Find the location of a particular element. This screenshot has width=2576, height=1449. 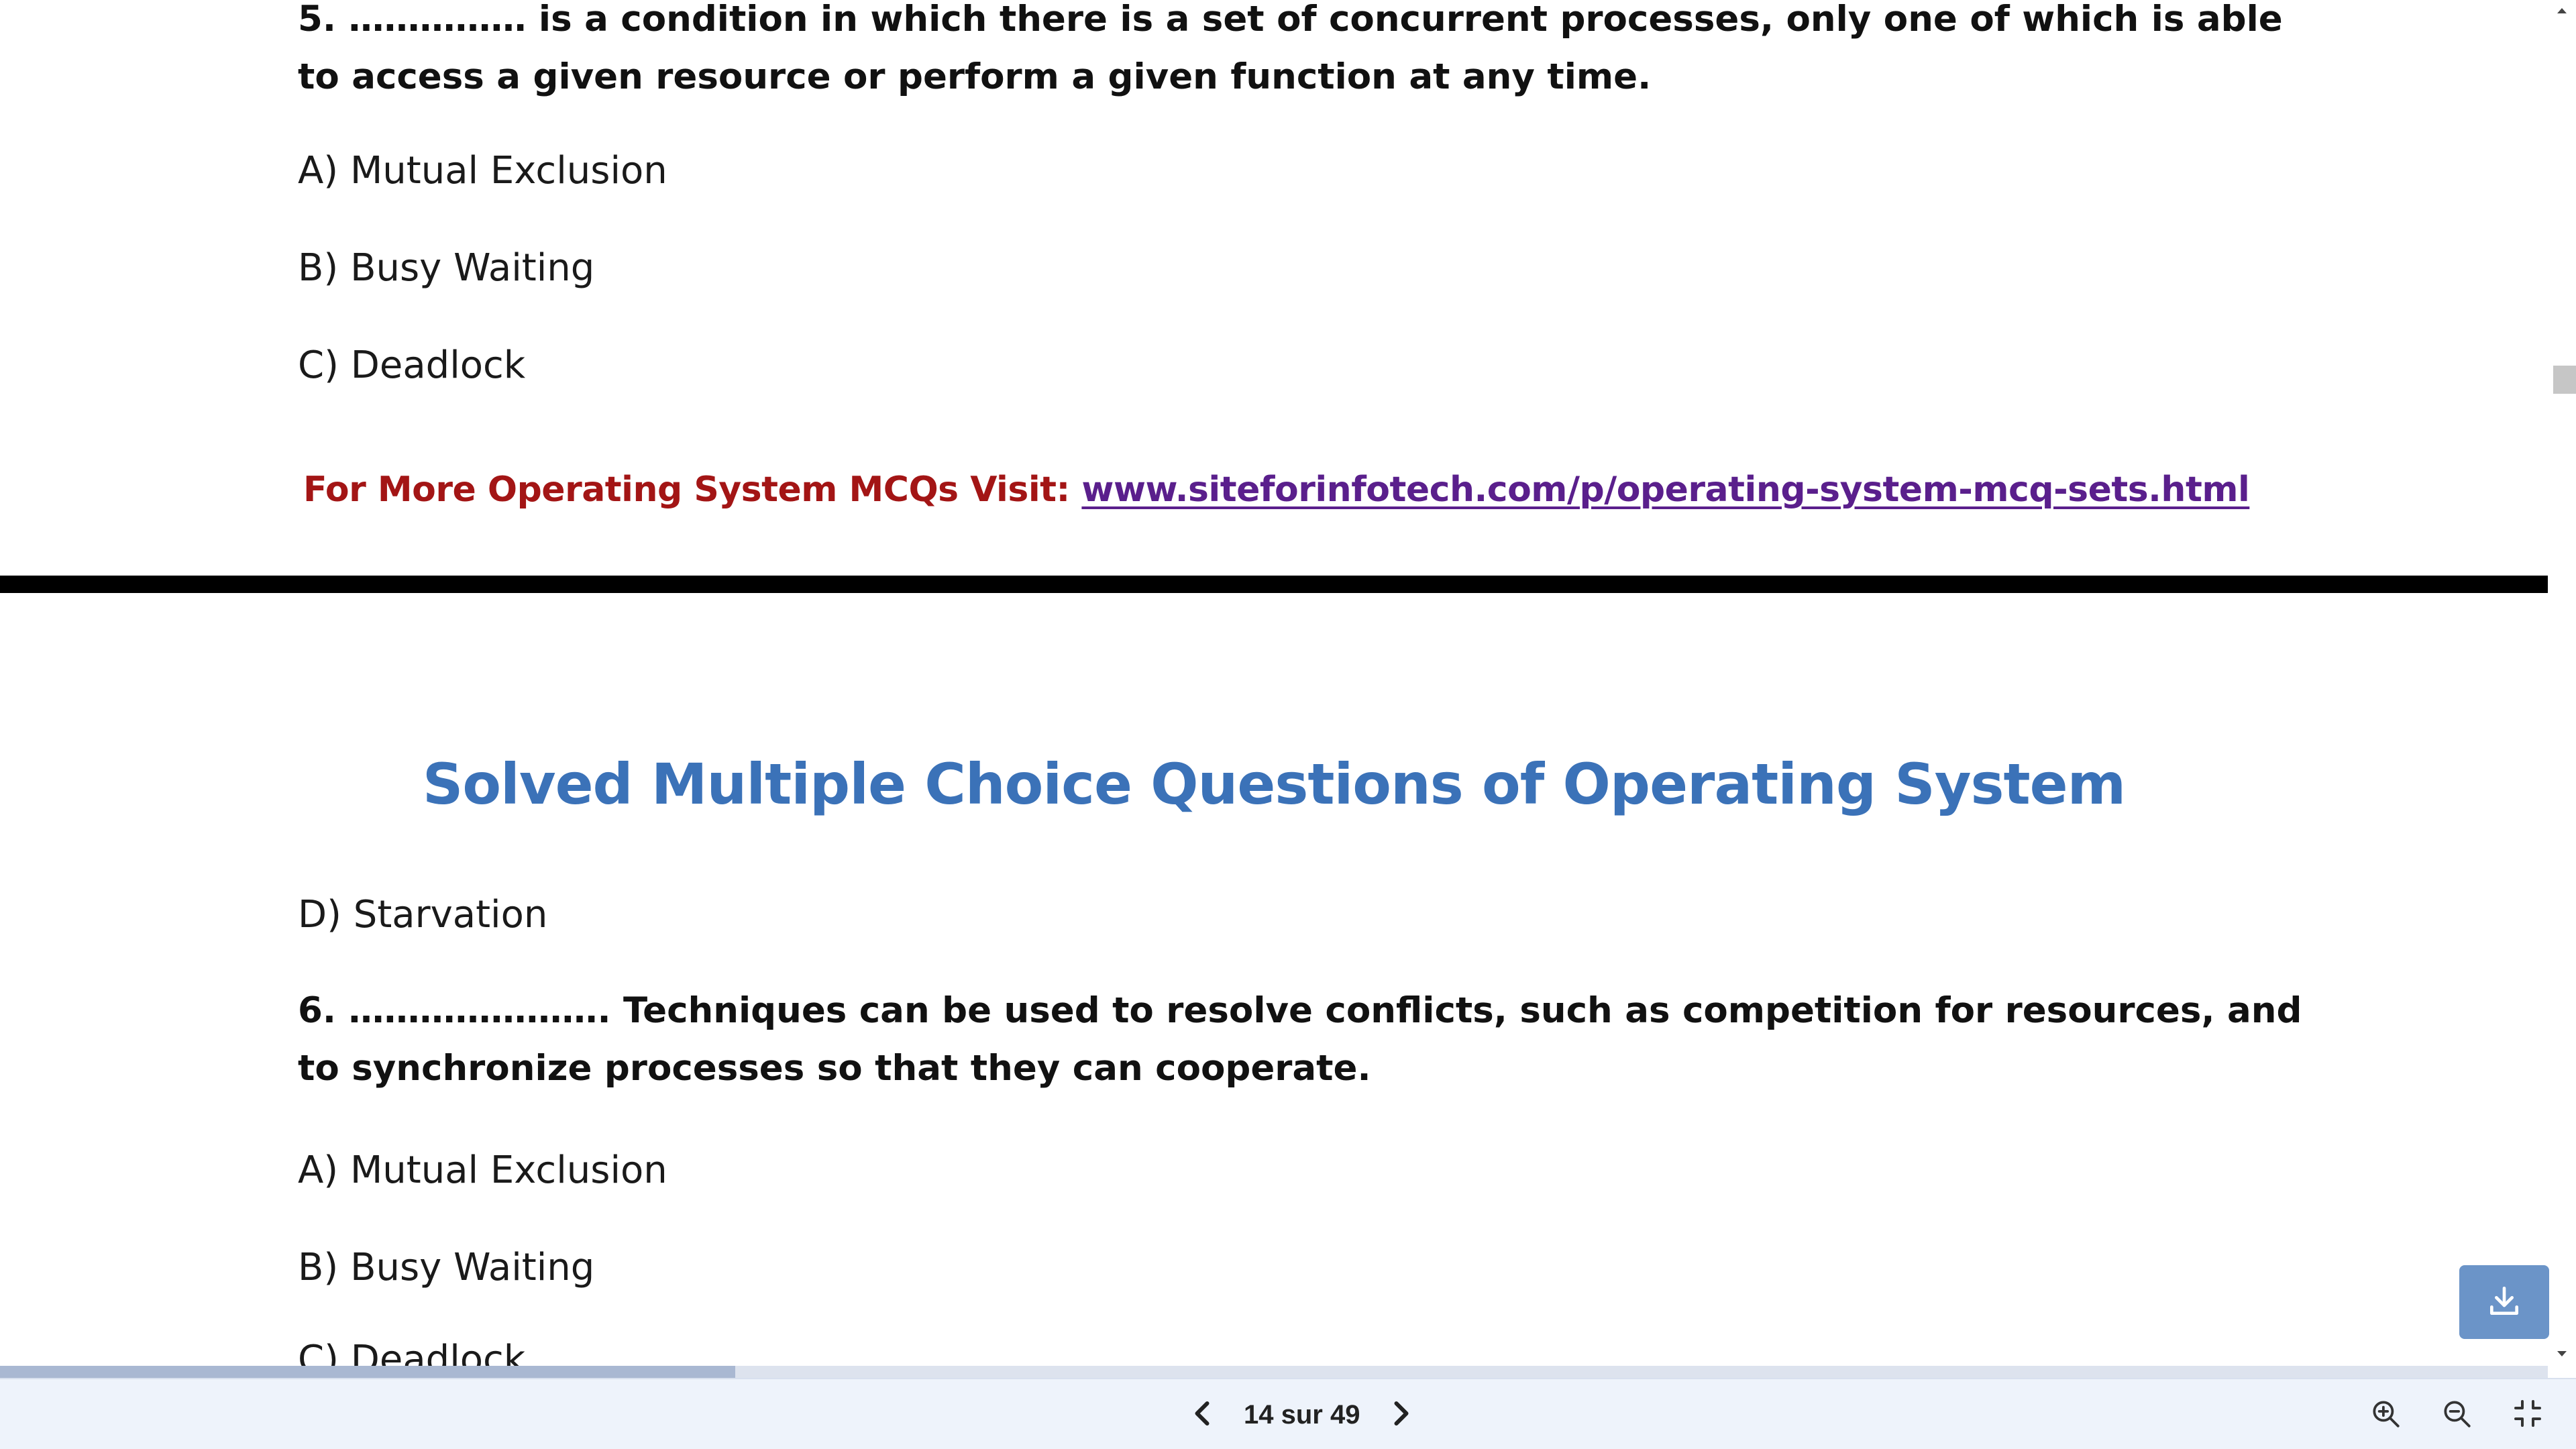

exit-fullscreen-button is located at coordinates (2527, 1414).